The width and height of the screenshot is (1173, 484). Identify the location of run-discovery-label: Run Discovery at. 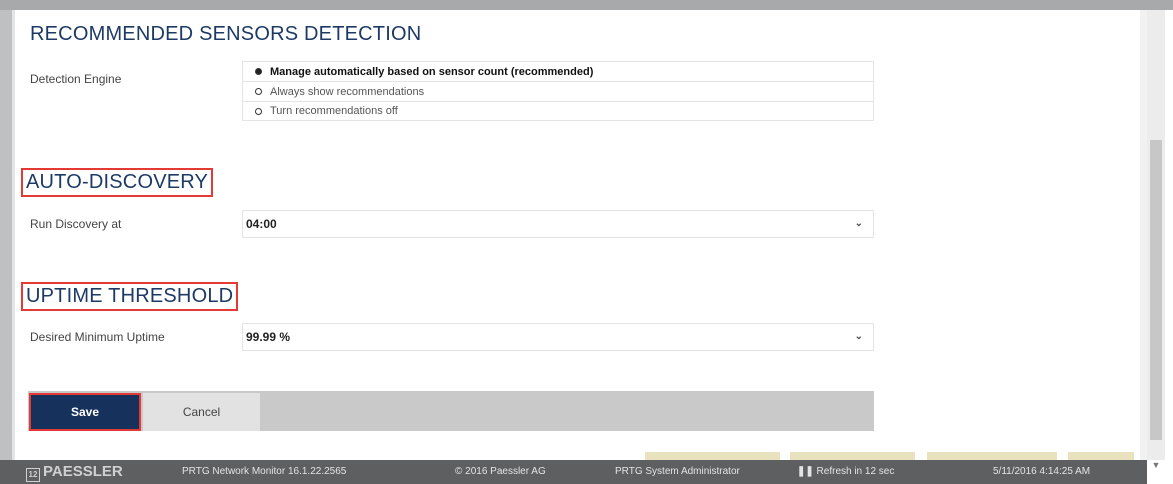
(76, 224).